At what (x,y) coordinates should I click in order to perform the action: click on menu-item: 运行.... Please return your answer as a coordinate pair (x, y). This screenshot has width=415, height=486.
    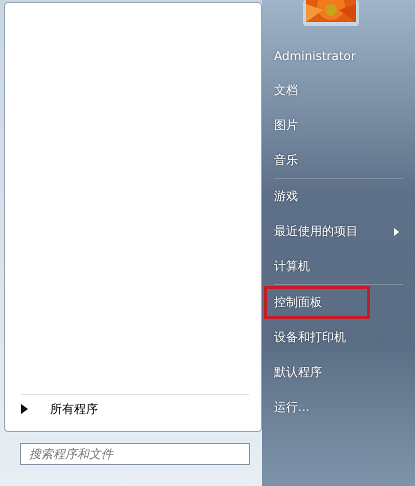
    Looking at the image, I should click on (341, 407).